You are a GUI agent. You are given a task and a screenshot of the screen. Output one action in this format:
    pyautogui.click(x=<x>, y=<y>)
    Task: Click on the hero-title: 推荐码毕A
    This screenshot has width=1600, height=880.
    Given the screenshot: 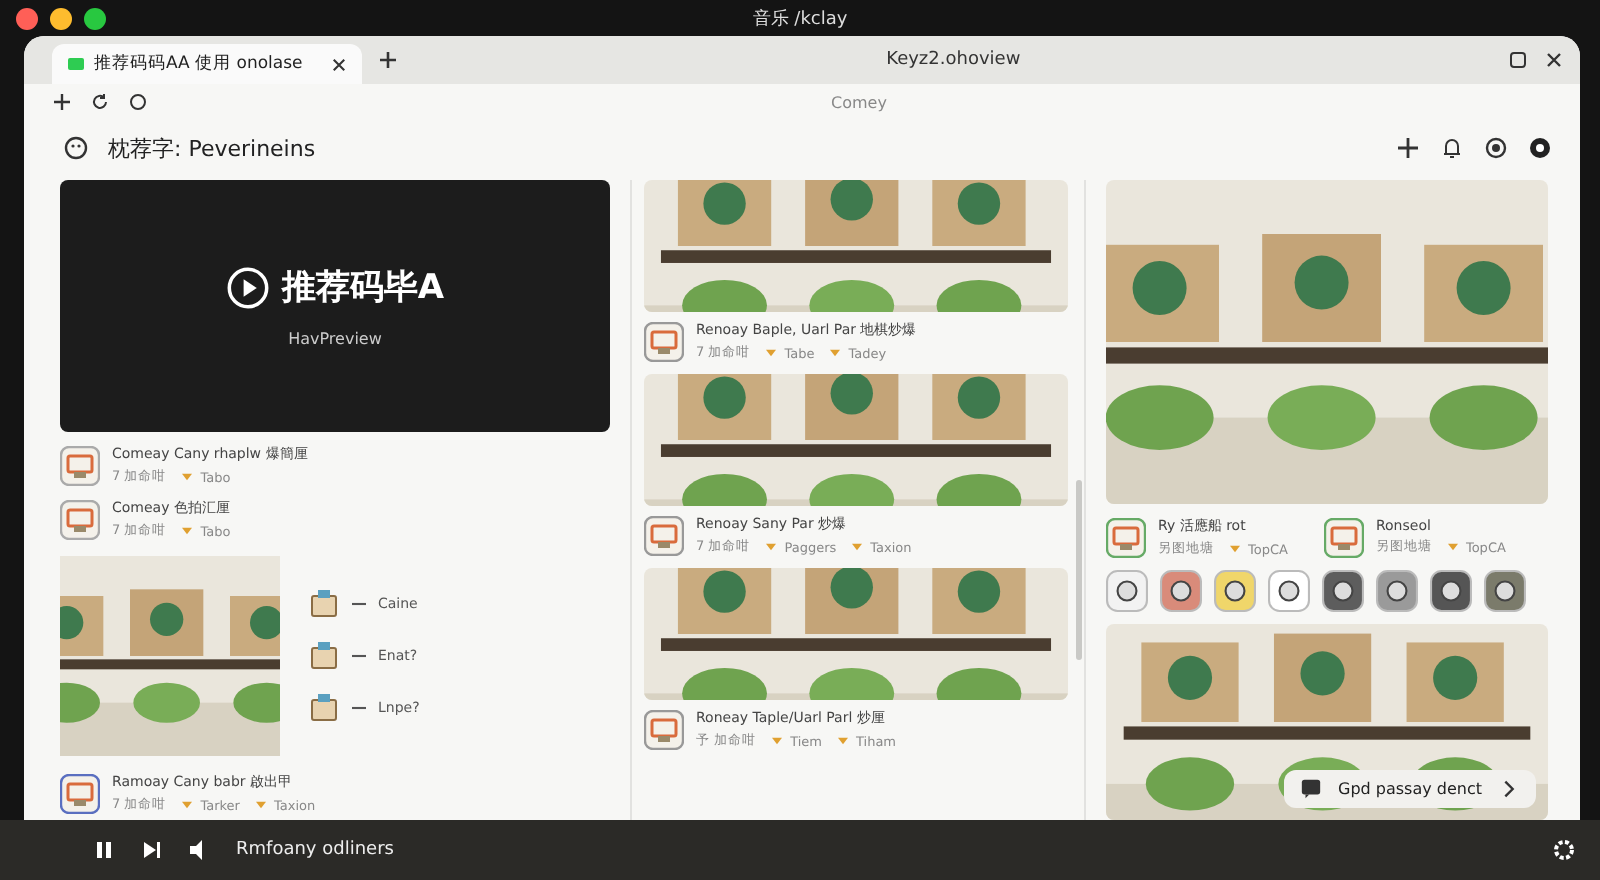 What is the action you would take?
    pyautogui.click(x=363, y=288)
    